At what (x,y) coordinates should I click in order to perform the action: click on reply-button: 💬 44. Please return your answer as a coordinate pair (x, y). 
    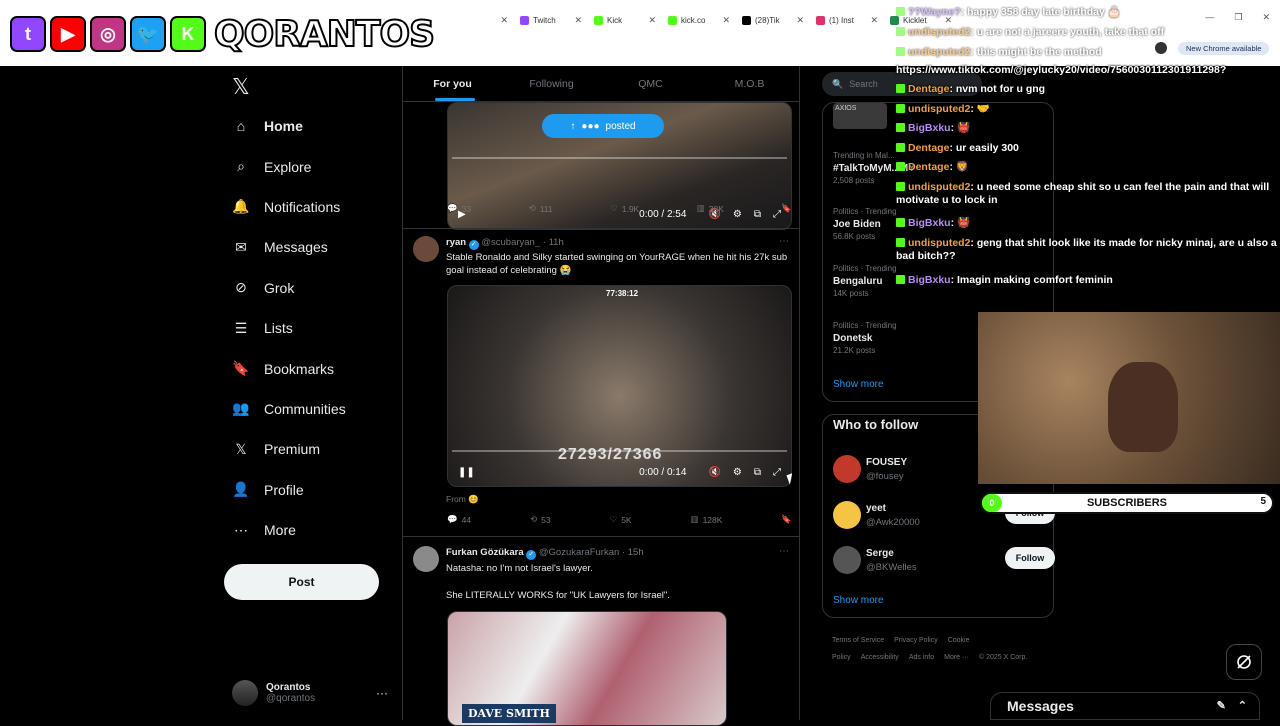
    Looking at the image, I should click on (459, 519).